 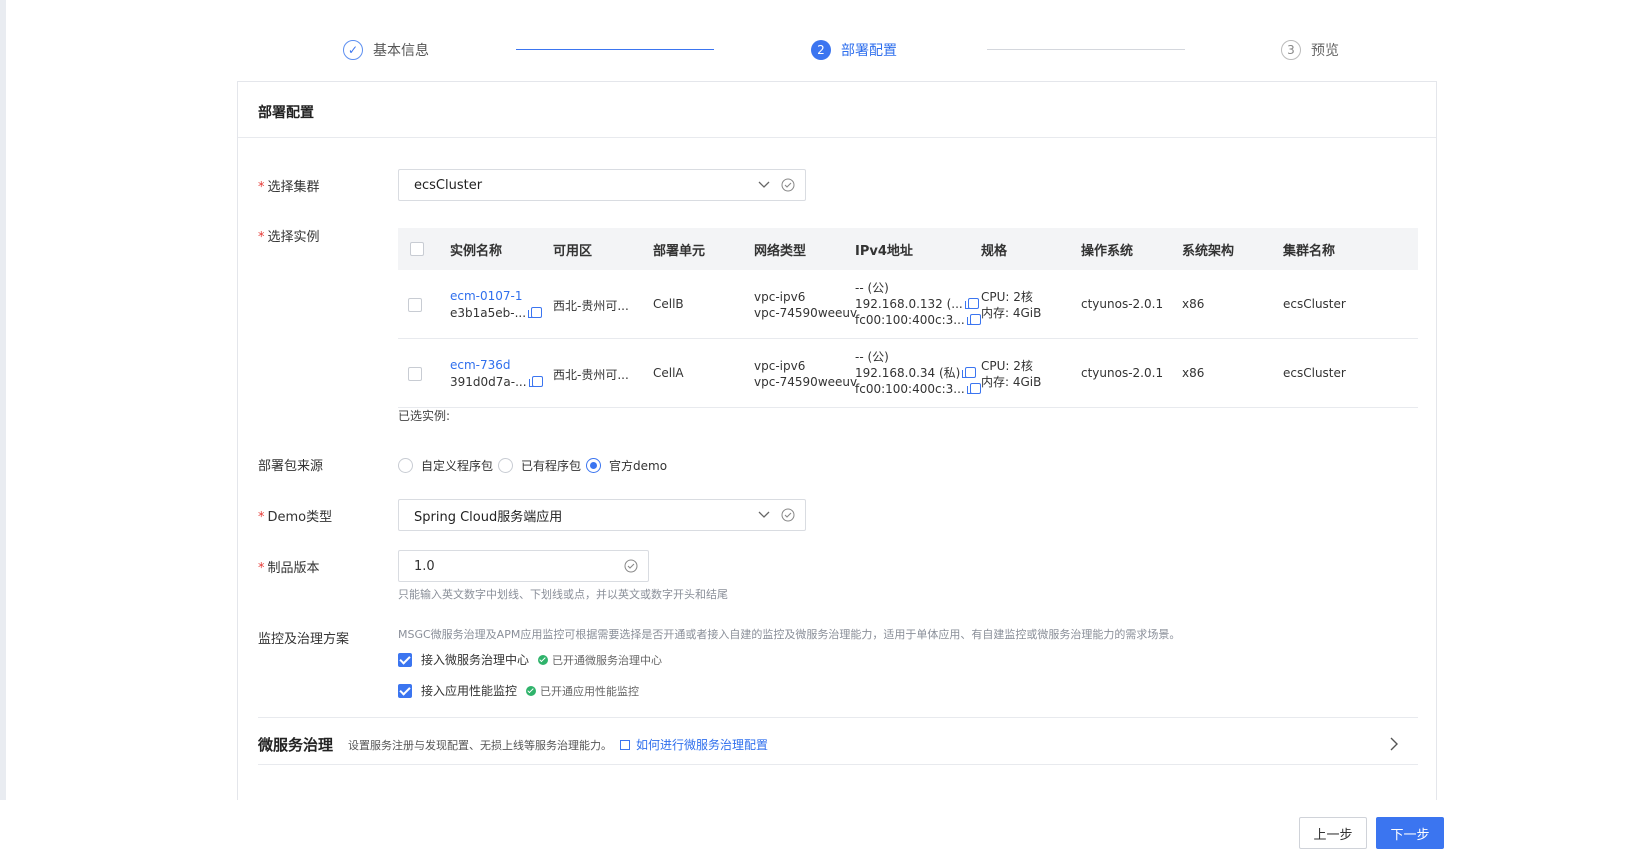 What do you see at coordinates (530, 659) in the screenshot?
I see `checkbox-microservice: 接入微服务治理中心 已开通微服务治理中心` at bounding box center [530, 659].